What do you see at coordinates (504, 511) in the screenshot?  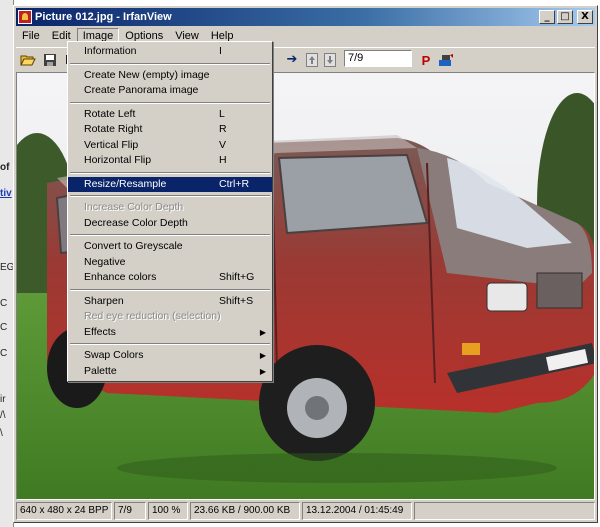 I see `status-empty` at bounding box center [504, 511].